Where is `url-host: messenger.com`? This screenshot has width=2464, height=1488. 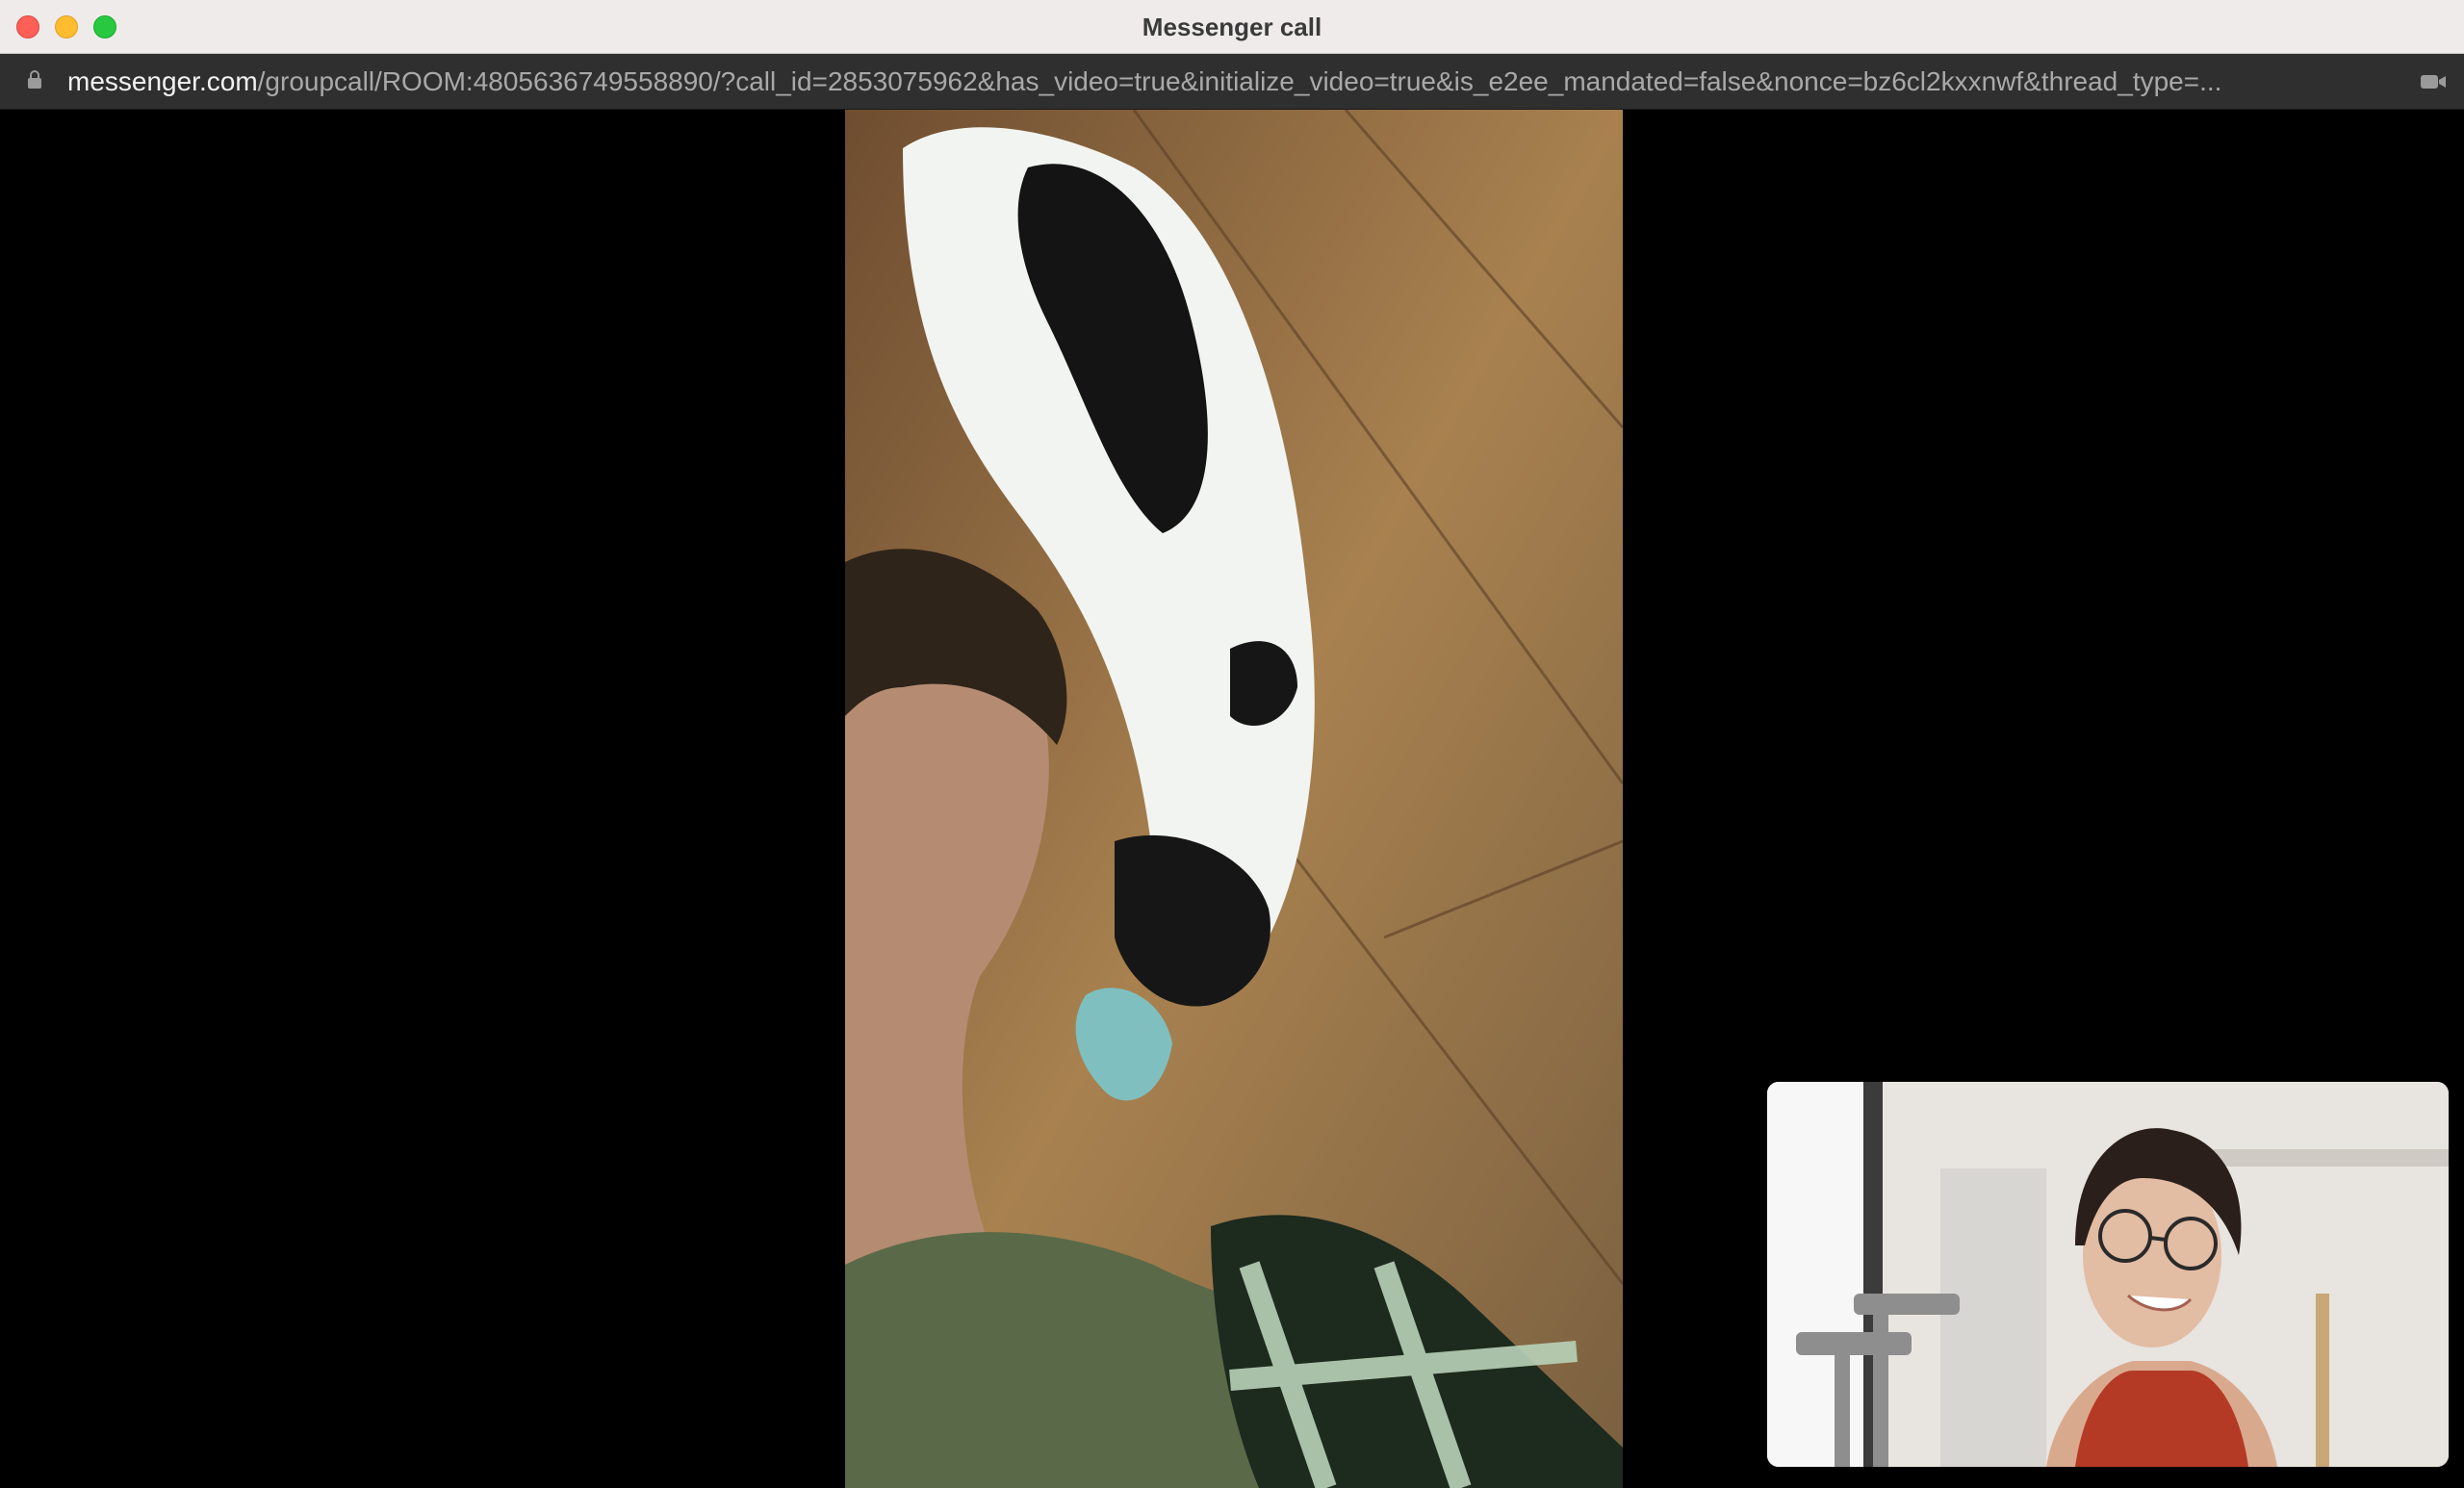
url-host: messenger.com is located at coordinates (162, 81).